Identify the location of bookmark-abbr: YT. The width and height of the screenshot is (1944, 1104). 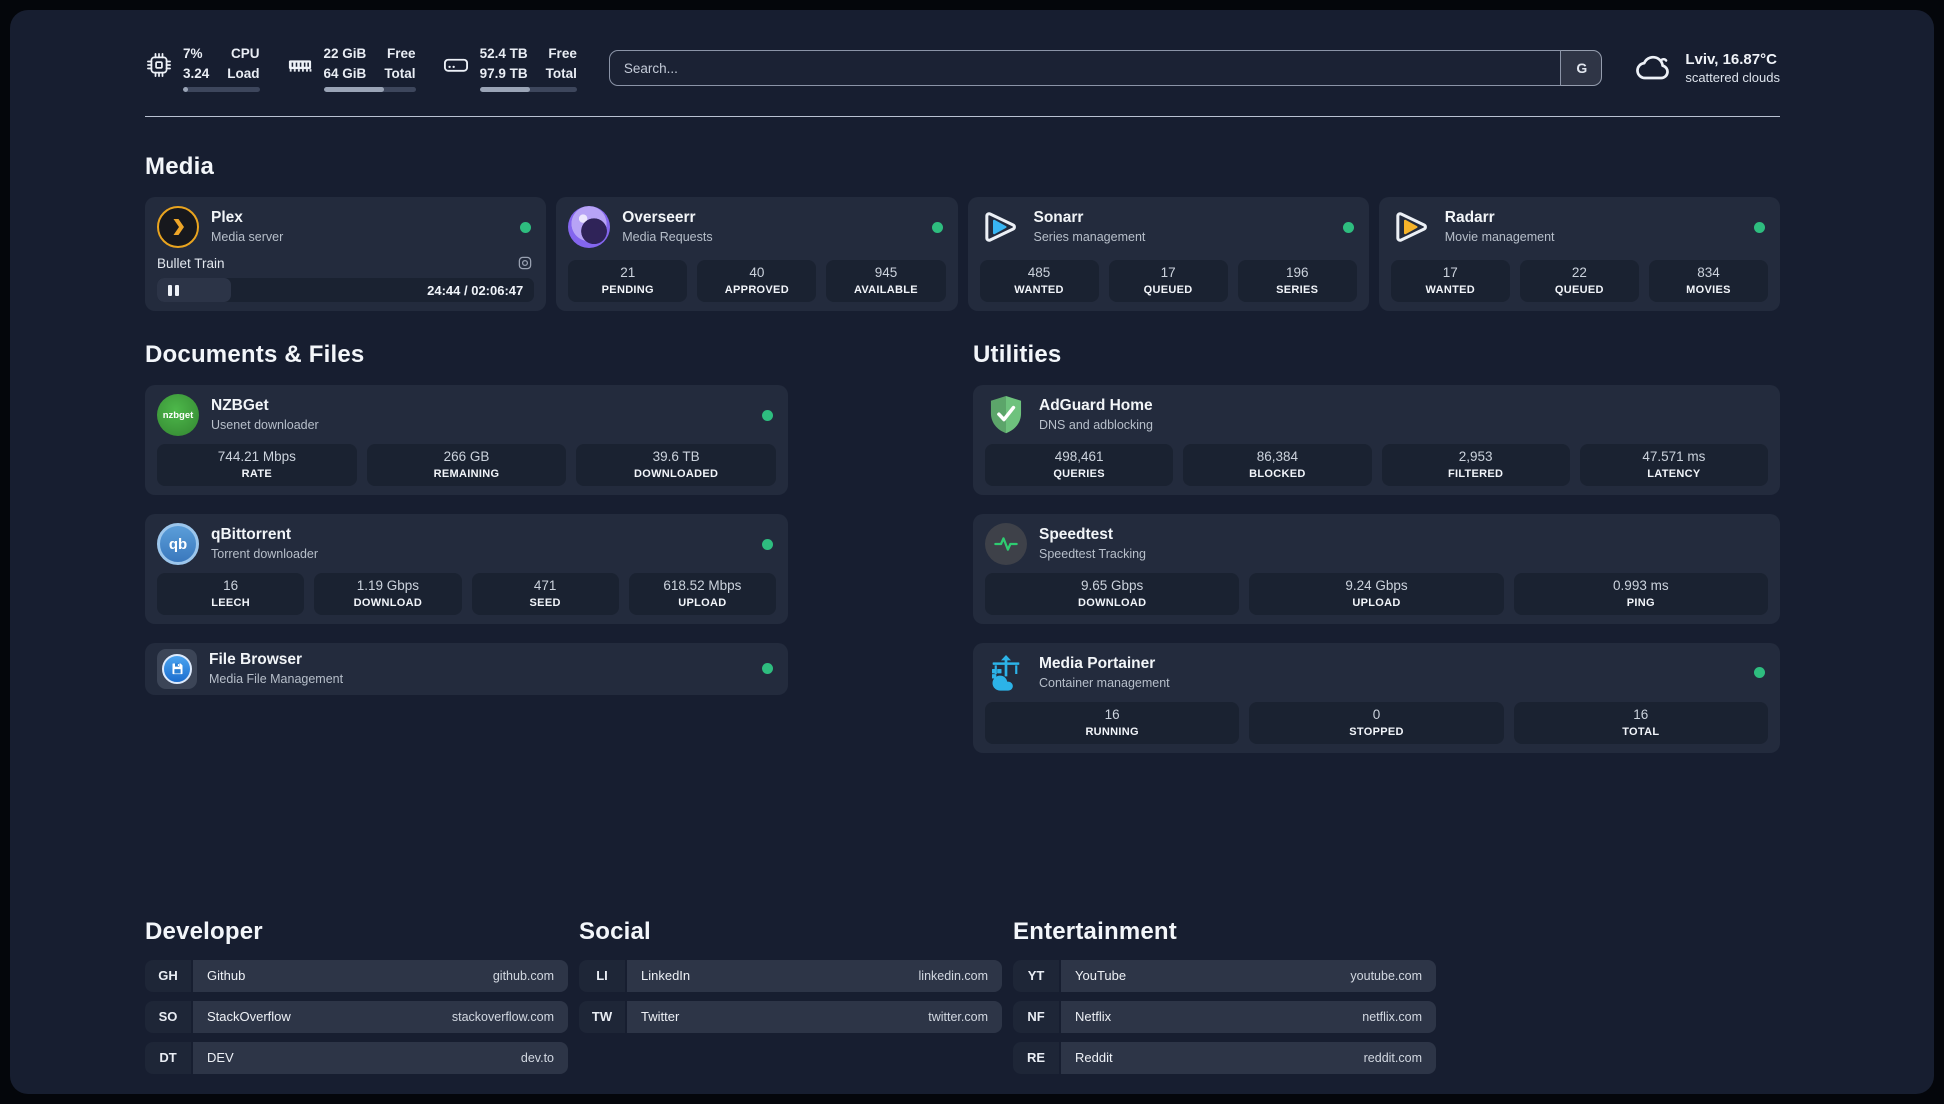
(1036, 975).